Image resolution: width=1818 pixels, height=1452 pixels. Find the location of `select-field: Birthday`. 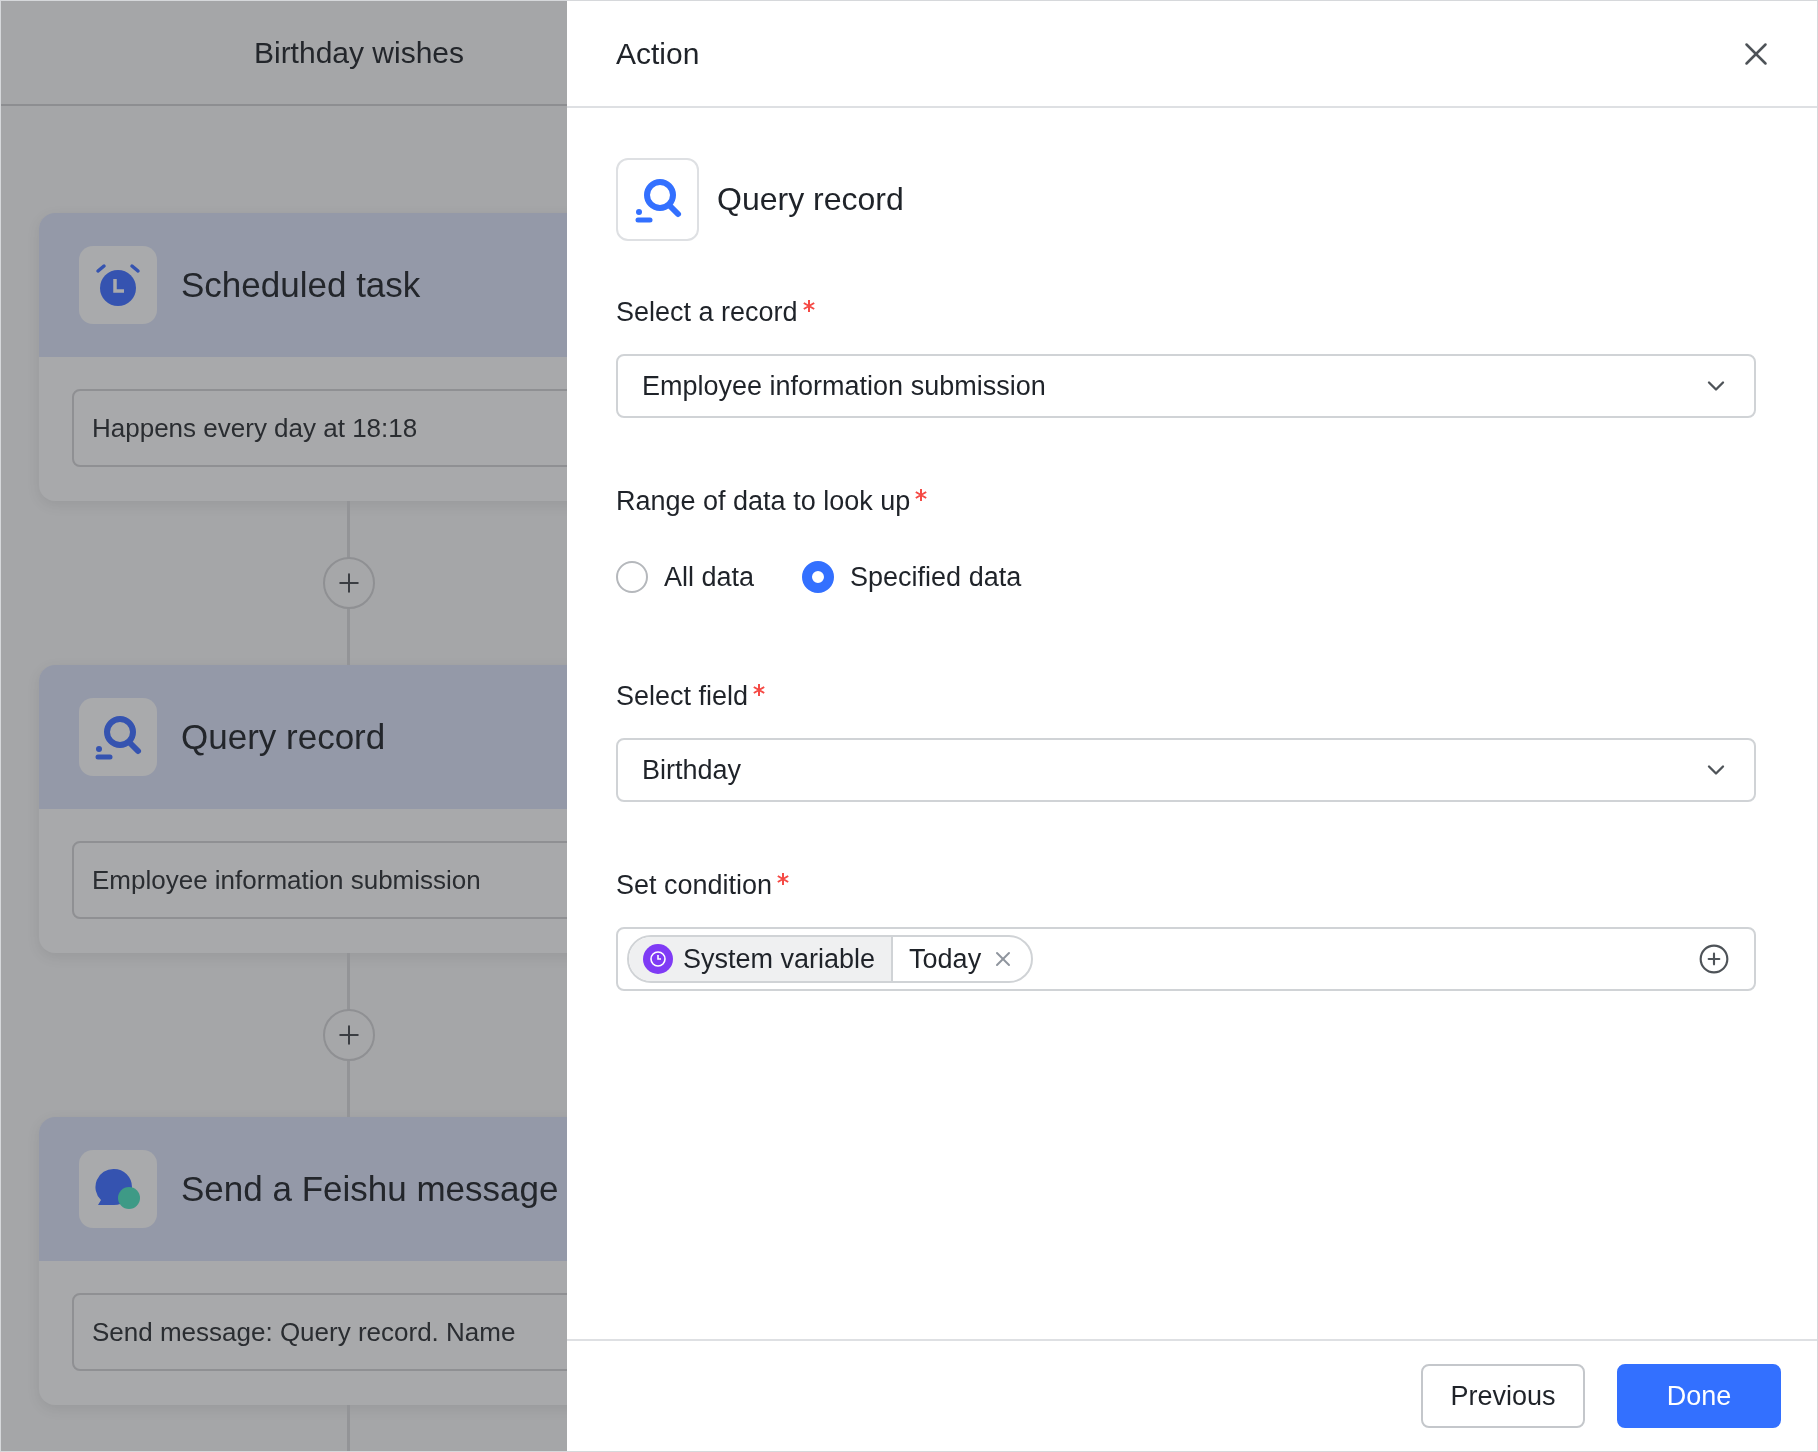

select-field: Birthday is located at coordinates (1186, 770).